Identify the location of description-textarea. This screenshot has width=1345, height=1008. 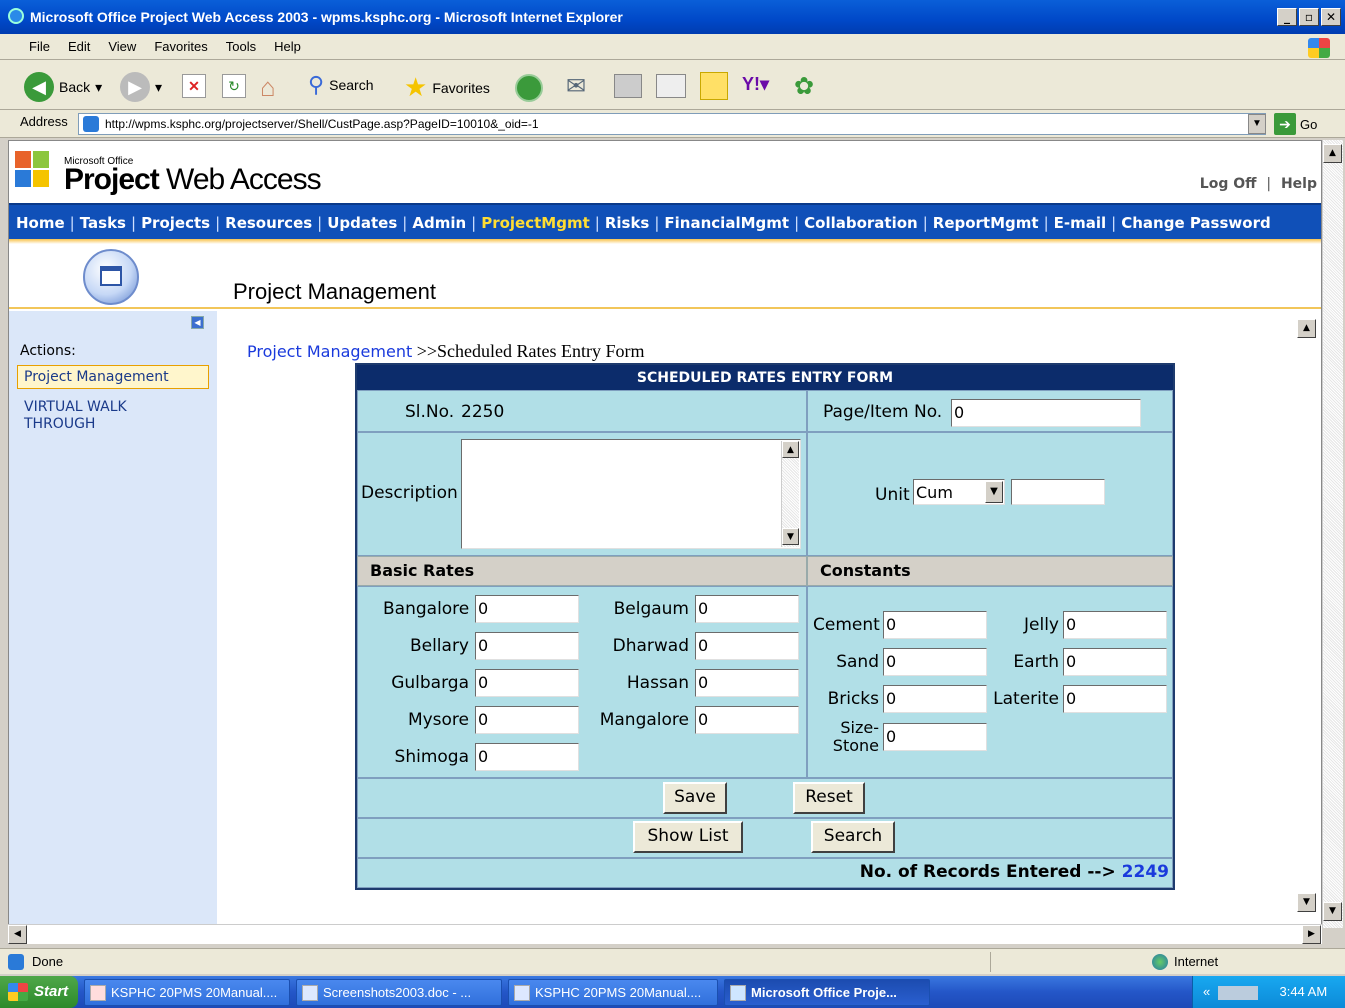
(631, 494).